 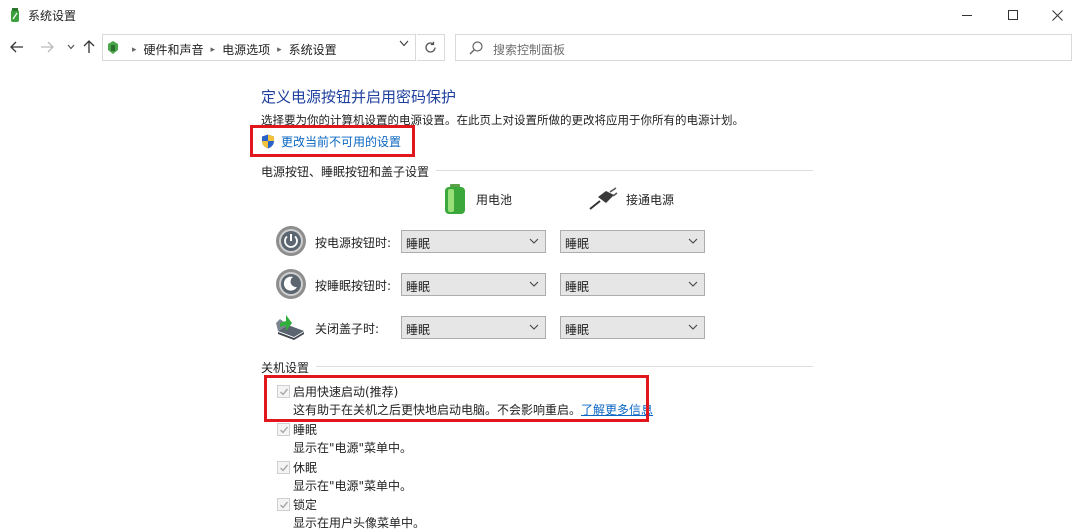 I want to click on arrow-up-icon, so click(x=89, y=46).